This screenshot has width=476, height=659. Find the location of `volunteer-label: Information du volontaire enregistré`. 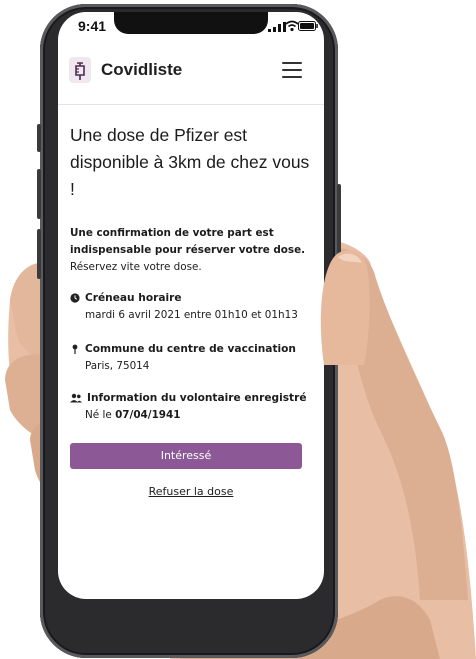

volunteer-label: Information du volontaire enregistré is located at coordinates (197, 398).